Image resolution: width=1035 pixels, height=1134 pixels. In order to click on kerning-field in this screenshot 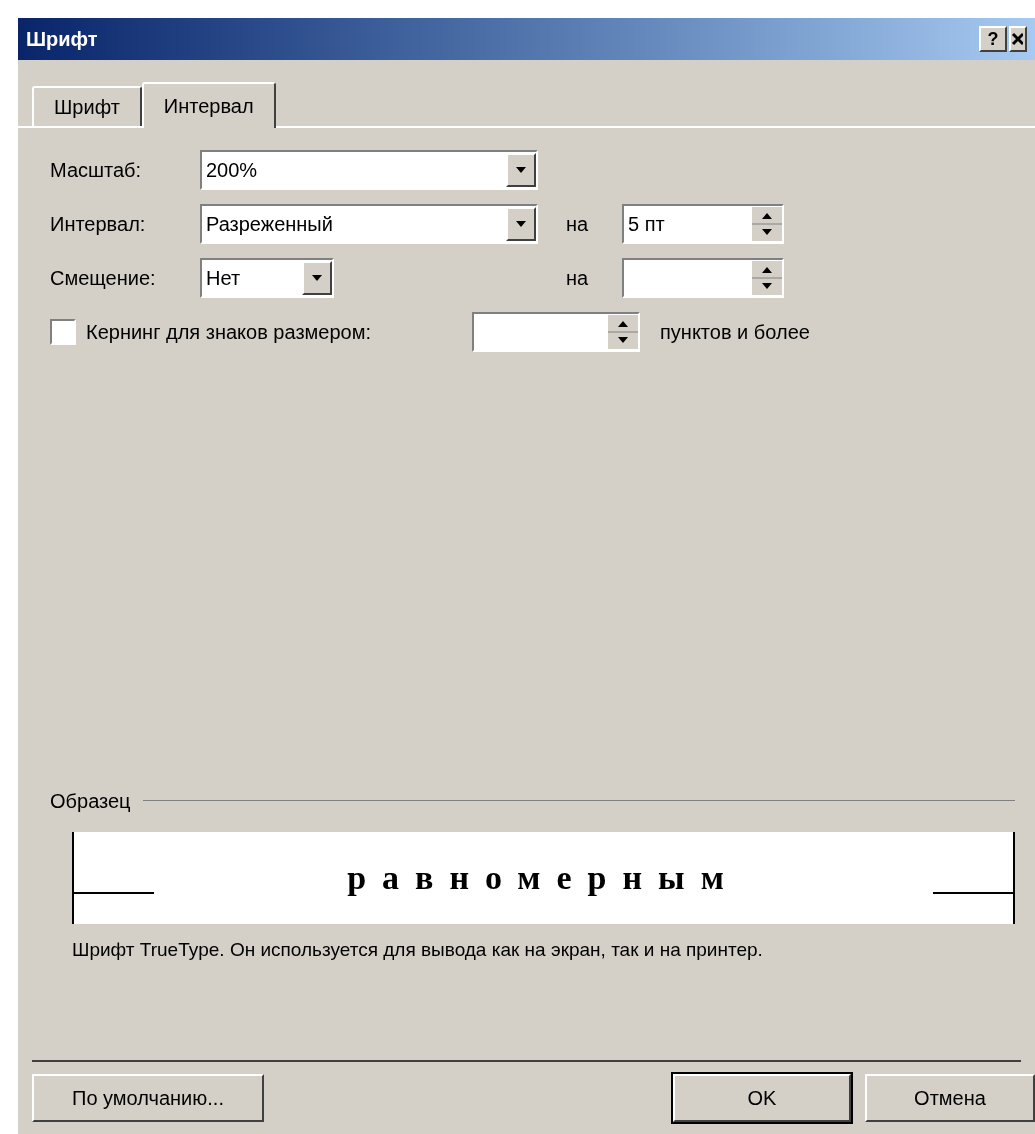, I will do `click(556, 332)`.